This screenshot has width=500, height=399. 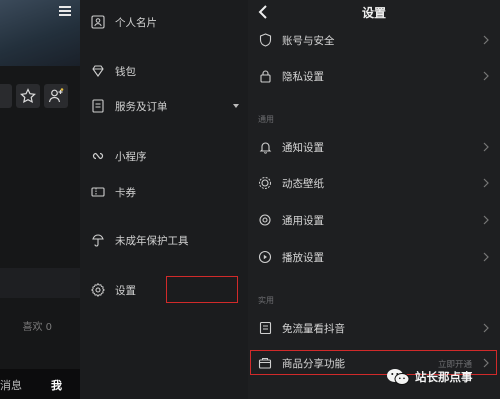 What do you see at coordinates (265, 147) in the screenshot?
I see `bell-icon` at bounding box center [265, 147].